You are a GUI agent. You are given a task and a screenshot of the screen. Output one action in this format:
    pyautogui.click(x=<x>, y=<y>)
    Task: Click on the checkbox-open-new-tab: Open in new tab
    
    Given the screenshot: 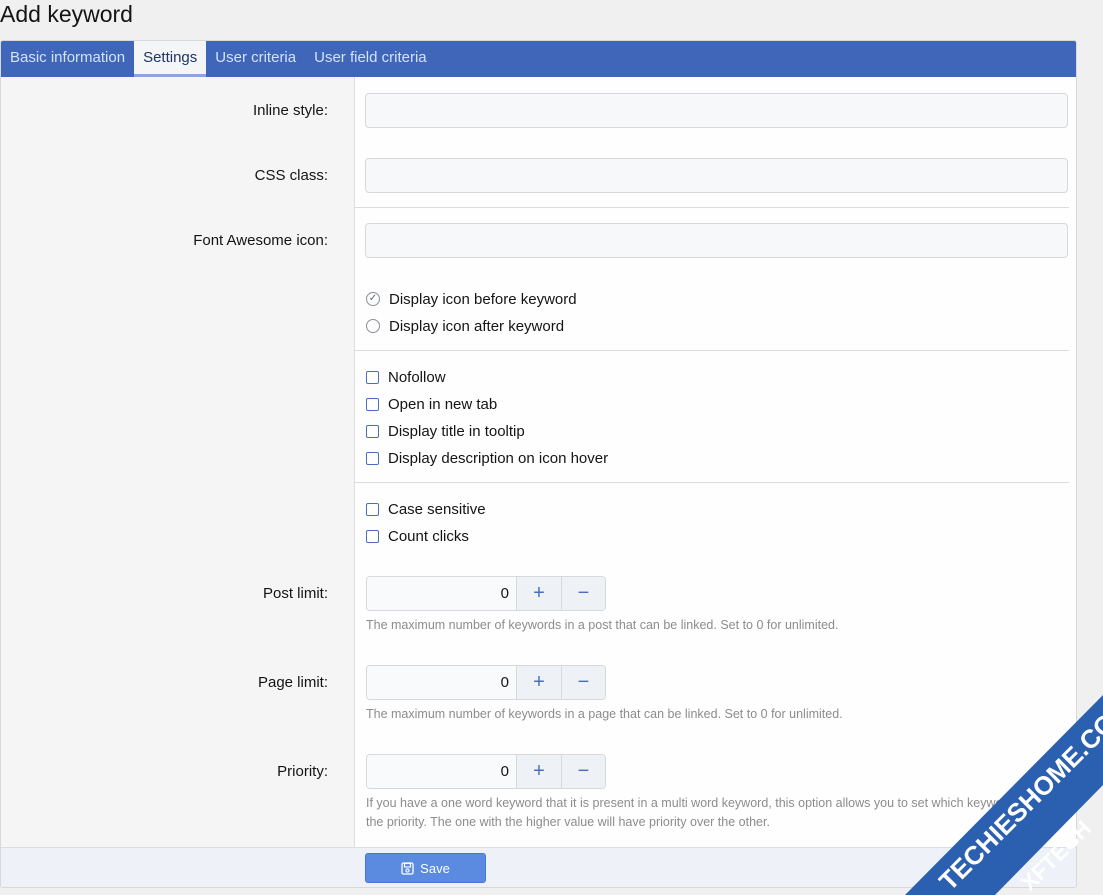 What is the action you would take?
    pyautogui.click(x=431, y=404)
    